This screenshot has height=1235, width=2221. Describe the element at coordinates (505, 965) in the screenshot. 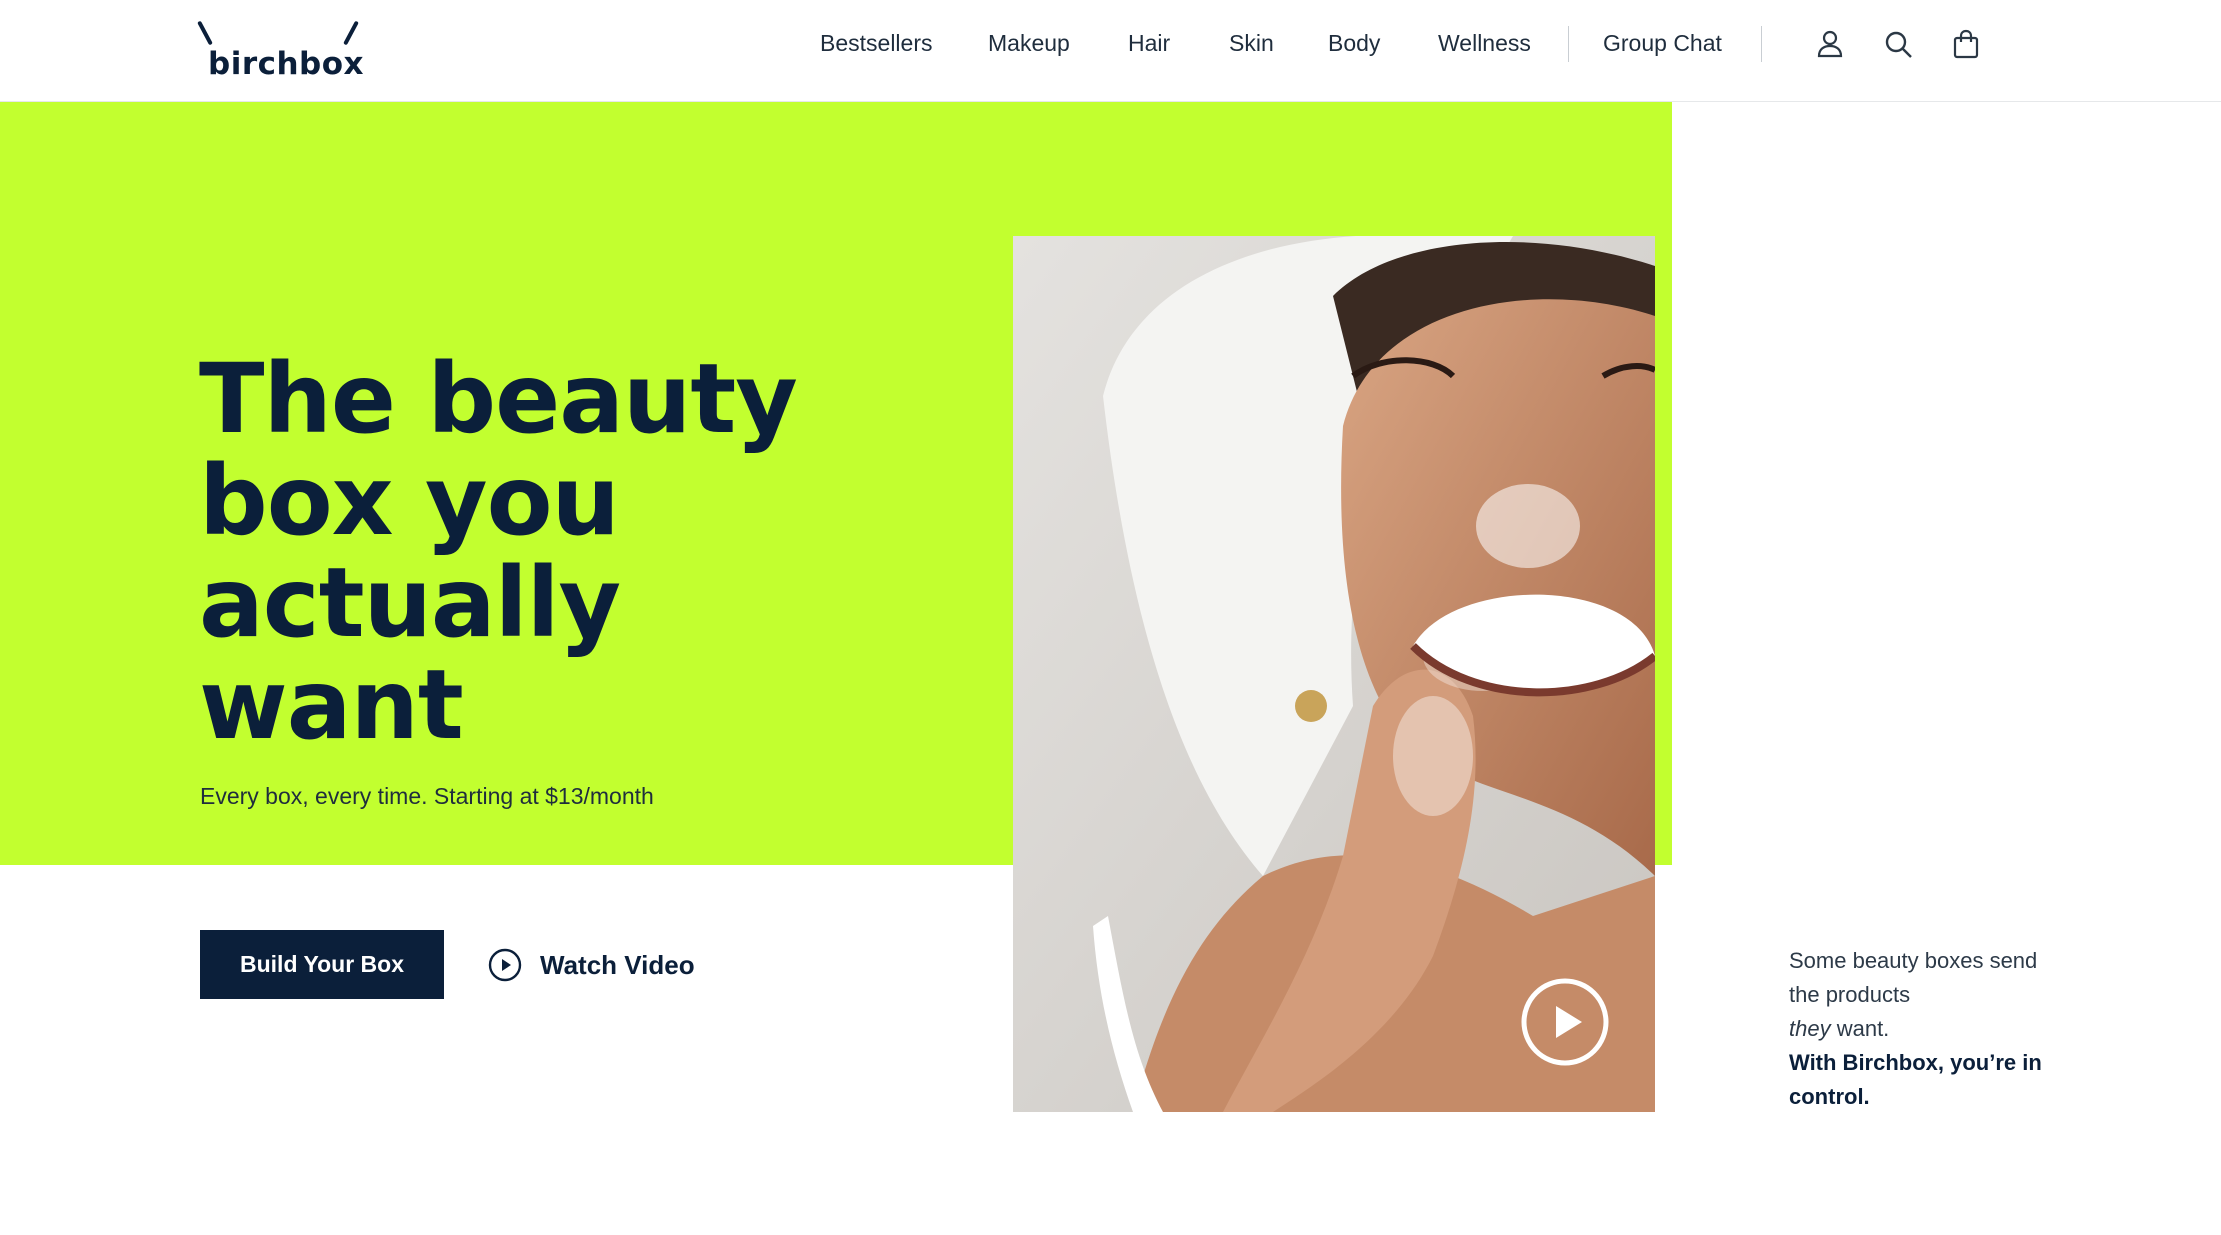

I see `play-circle-icon` at that location.